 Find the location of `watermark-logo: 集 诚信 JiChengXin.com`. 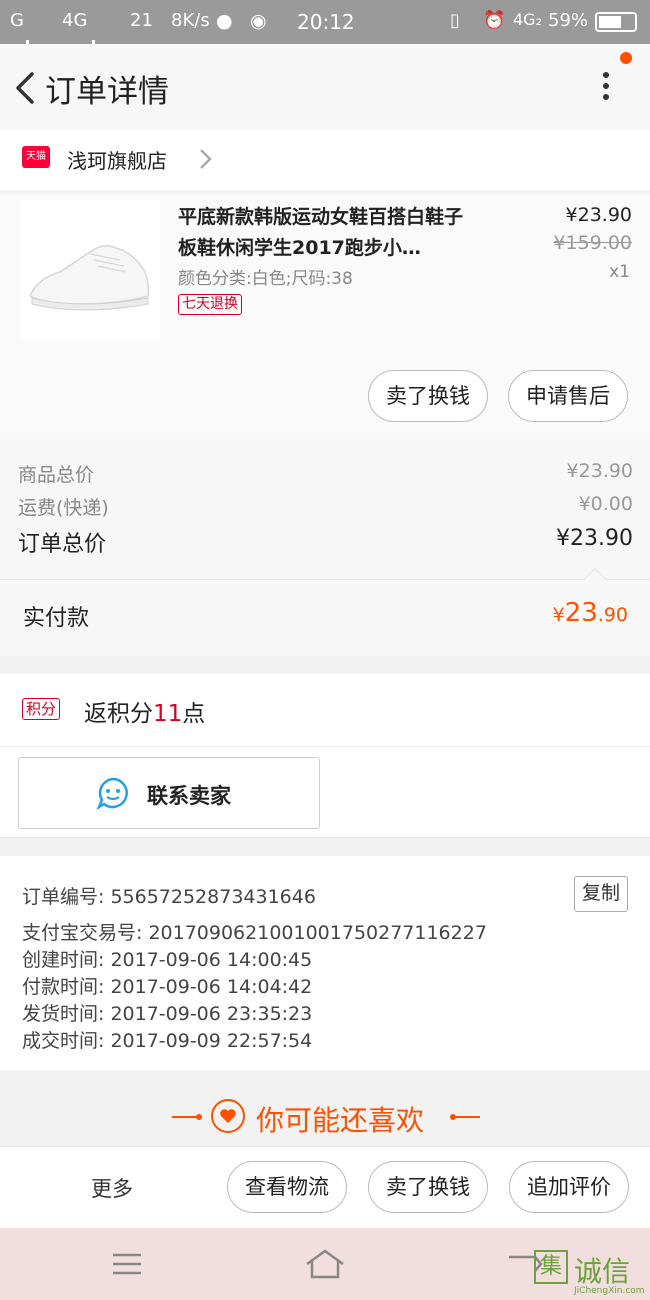

watermark-logo: 集 诚信 JiChengXin.com is located at coordinates (589, 1273).